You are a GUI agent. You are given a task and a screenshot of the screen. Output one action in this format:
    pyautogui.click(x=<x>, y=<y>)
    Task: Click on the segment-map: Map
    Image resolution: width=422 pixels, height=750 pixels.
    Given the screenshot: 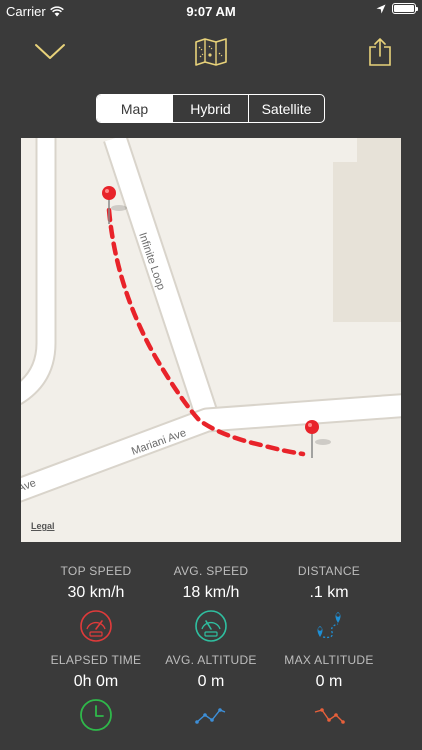 What is the action you would take?
    pyautogui.click(x=134, y=108)
    